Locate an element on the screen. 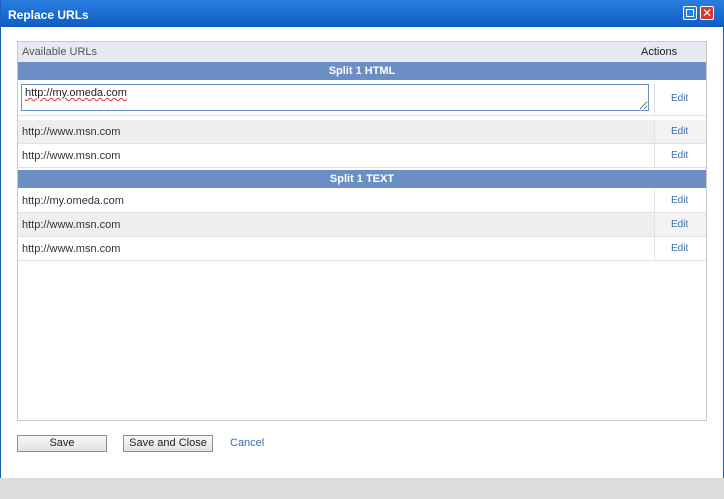 This screenshot has height=499, width=724. table-row: Edit is located at coordinates (362, 98).